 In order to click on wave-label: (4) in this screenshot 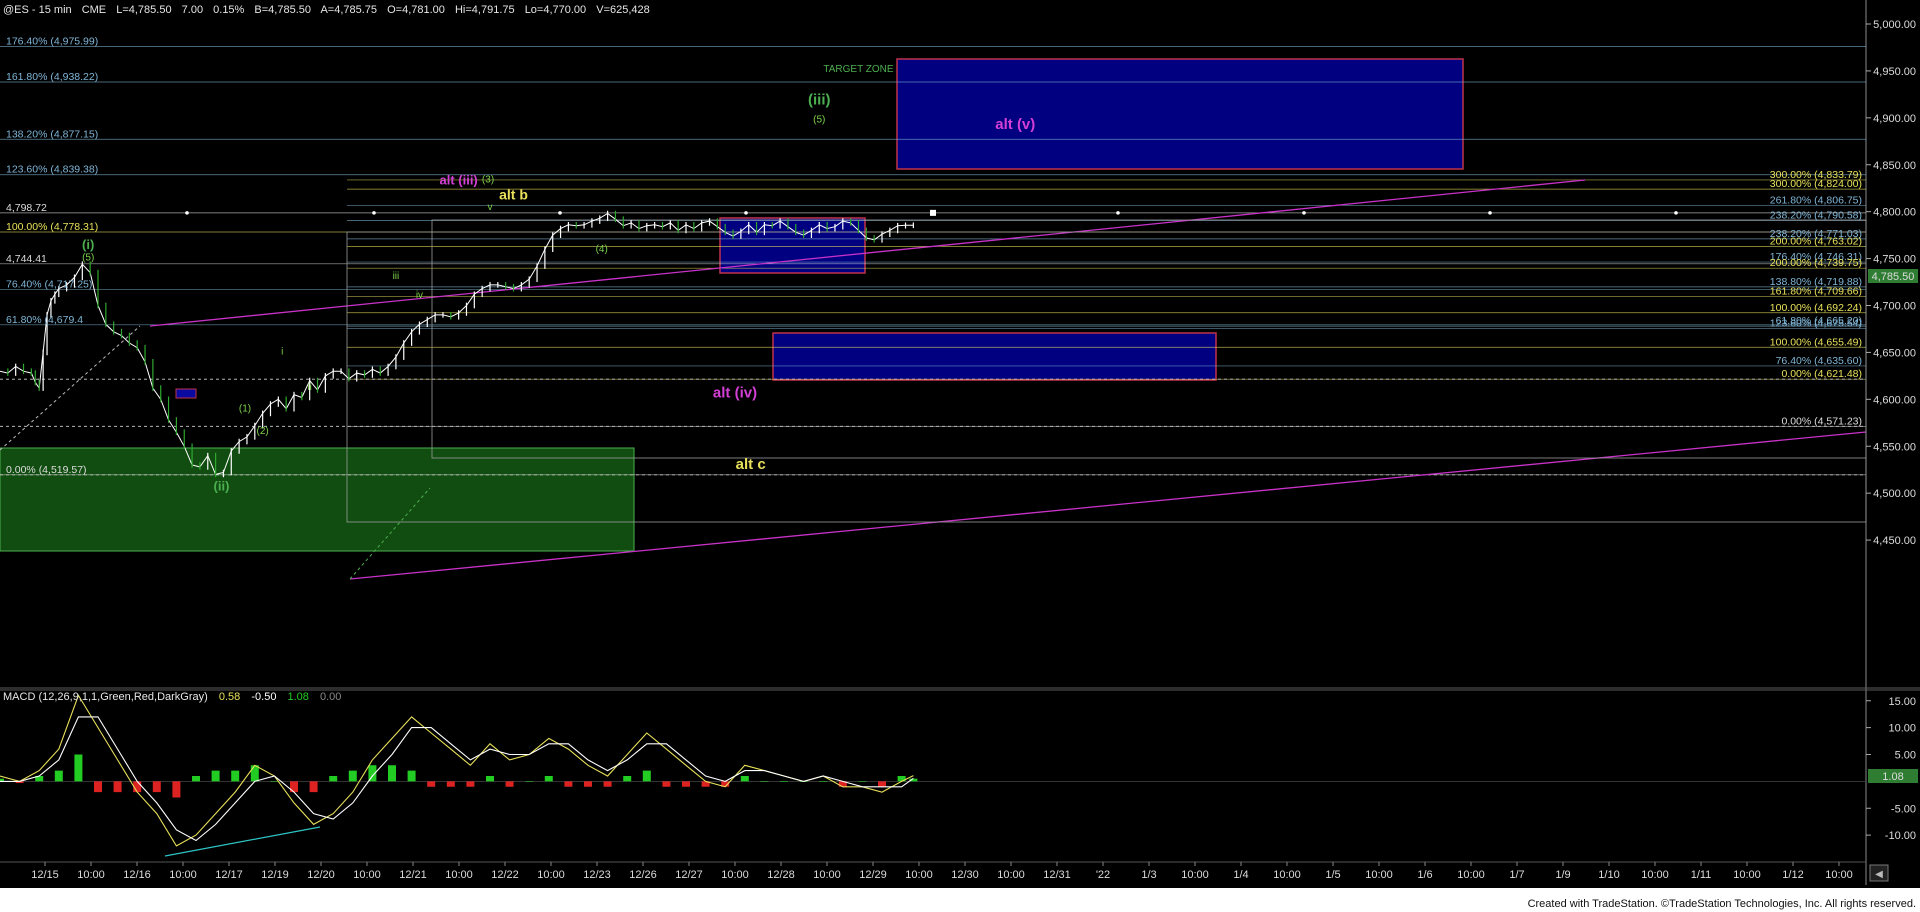, I will do `click(602, 249)`.